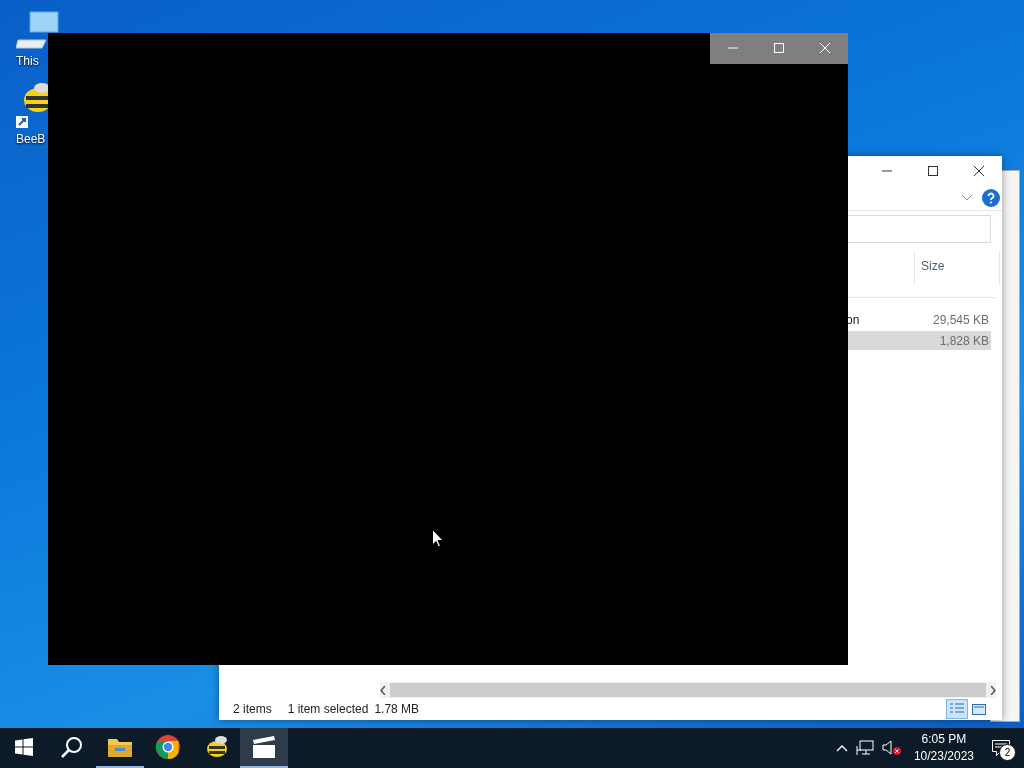 This screenshot has width=1024, height=768. What do you see at coordinates (967, 198) in the screenshot?
I see `chevron-down-icon` at bounding box center [967, 198].